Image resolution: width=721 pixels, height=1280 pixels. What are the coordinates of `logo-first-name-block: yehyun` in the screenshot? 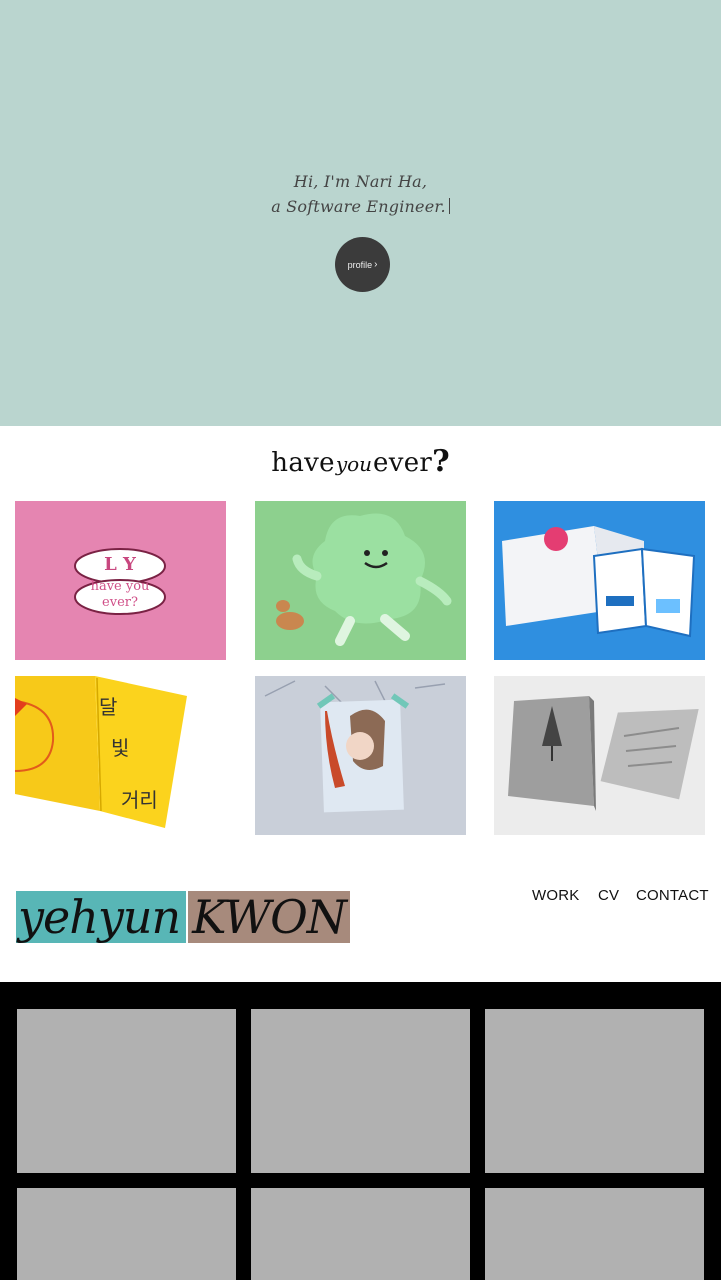 It's located at (101, 917).